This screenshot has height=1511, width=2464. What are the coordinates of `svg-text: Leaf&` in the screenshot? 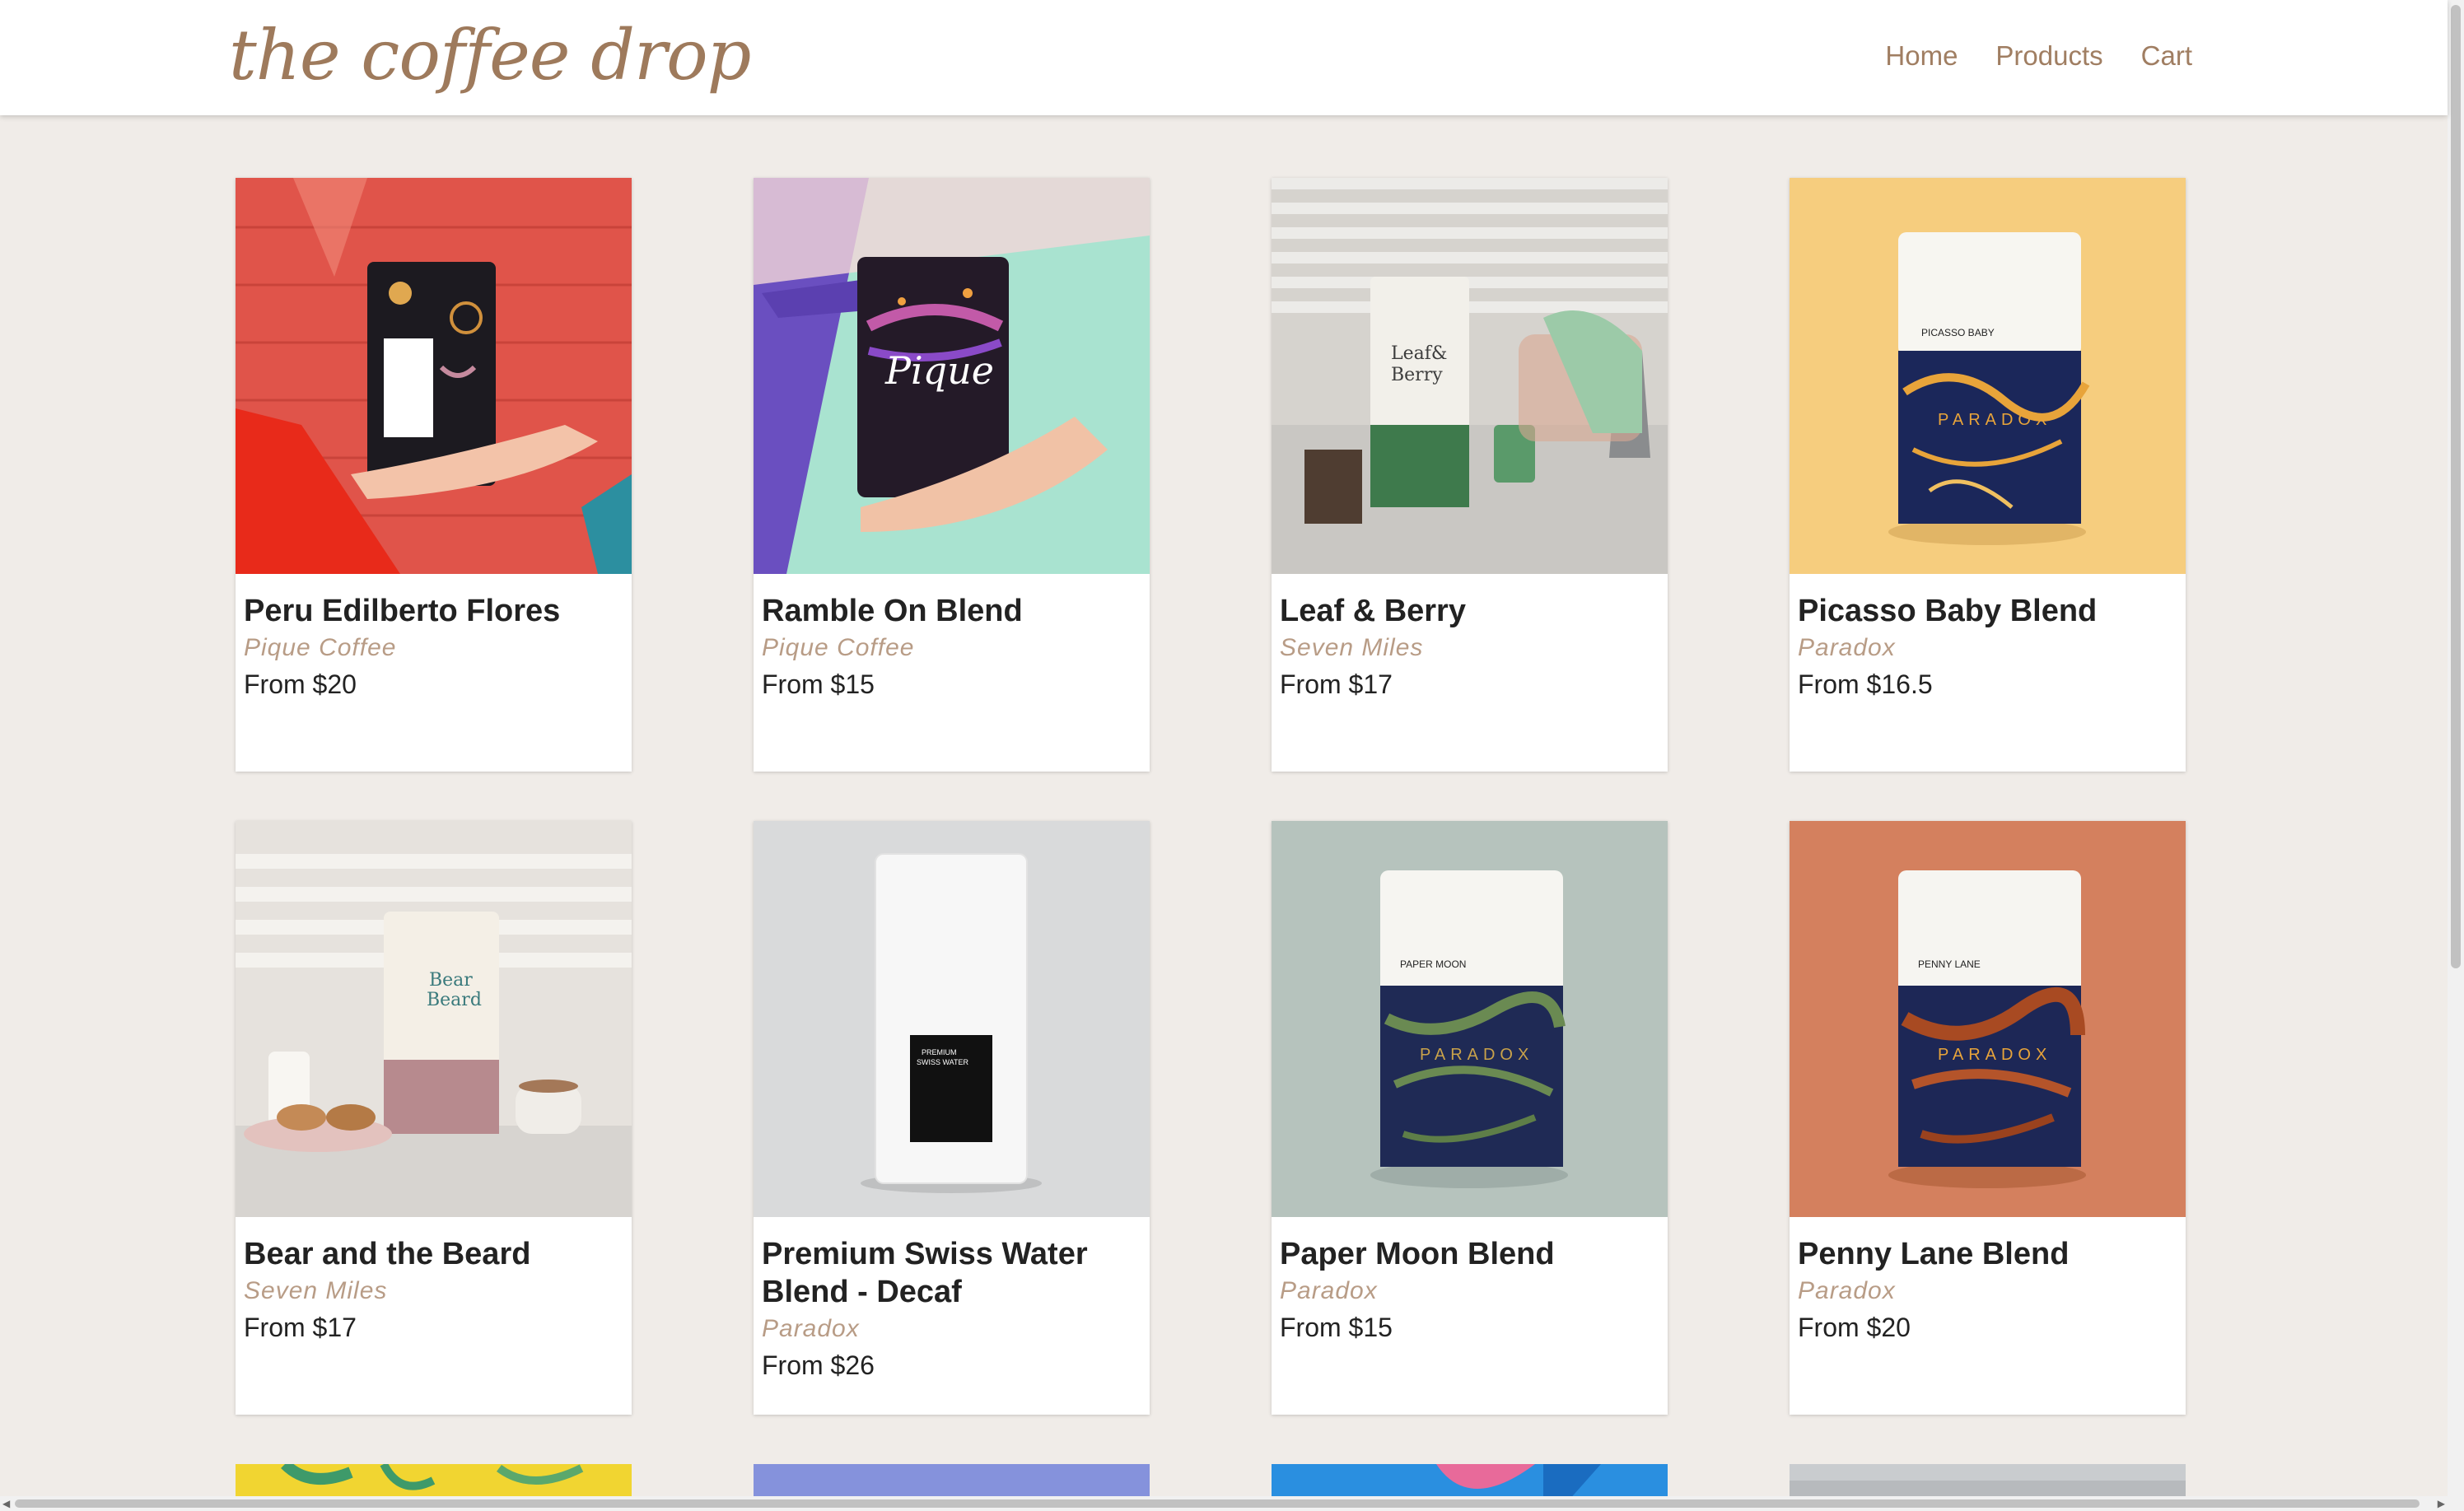 It's located at (1419, 353).